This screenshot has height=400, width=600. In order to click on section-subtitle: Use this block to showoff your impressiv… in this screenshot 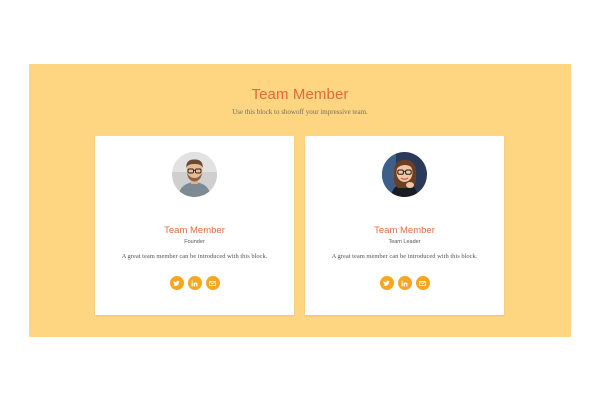, I will do `click(300, 112)`.